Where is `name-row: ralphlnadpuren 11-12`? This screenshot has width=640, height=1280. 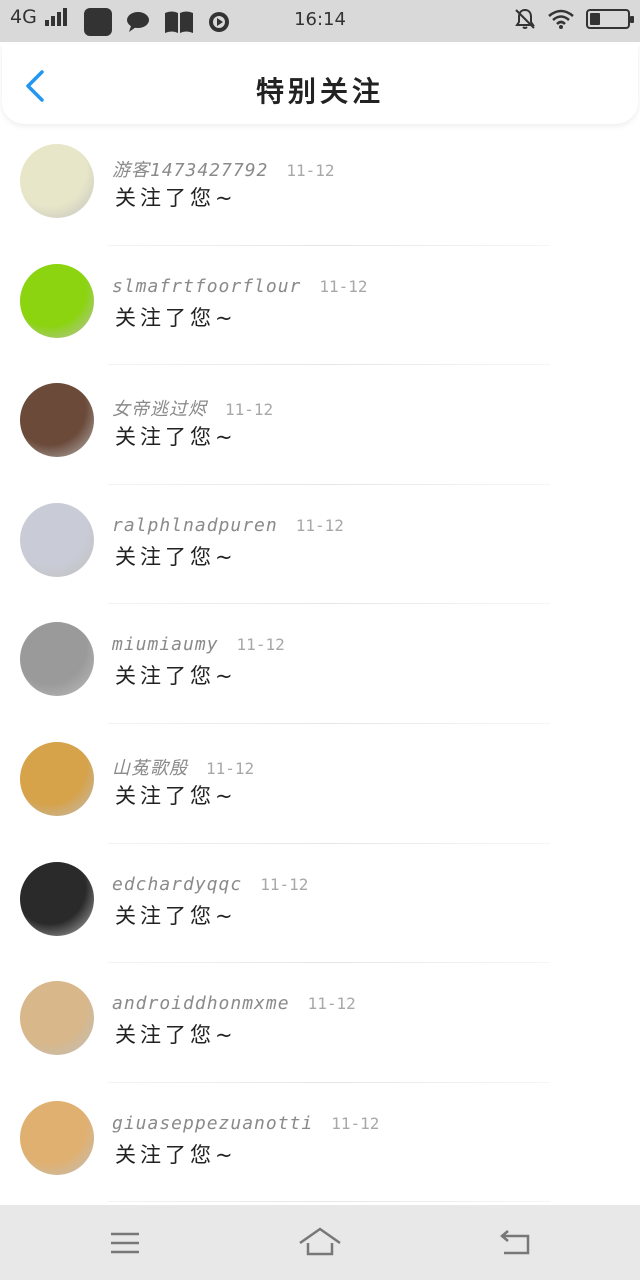 name-row: ralphlnadpuren 11-12 is located at coordinates (228, 525).